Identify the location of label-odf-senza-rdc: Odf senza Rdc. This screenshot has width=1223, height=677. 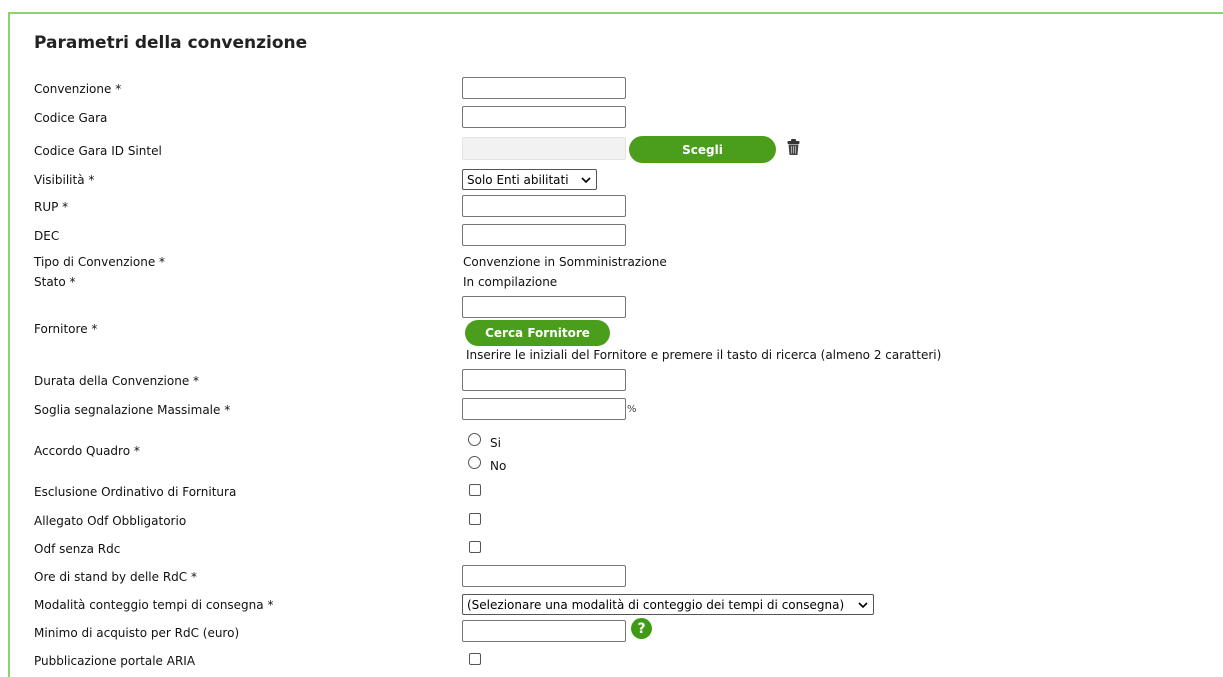
(77, 549).